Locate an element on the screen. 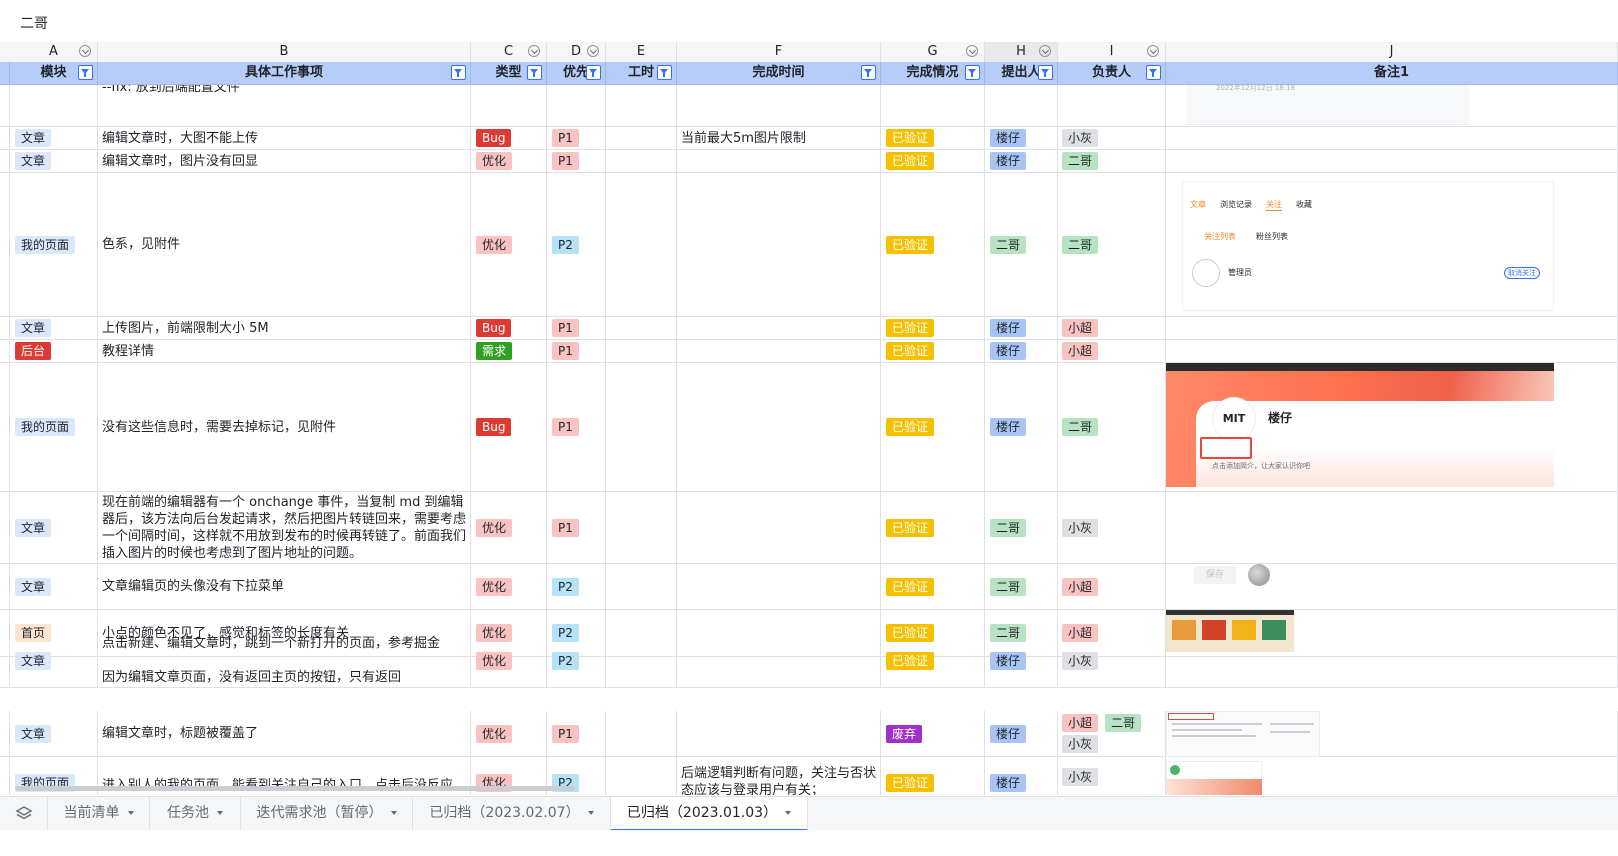  formula-bar-value: 二哥 is located at coordinates (34, 23).